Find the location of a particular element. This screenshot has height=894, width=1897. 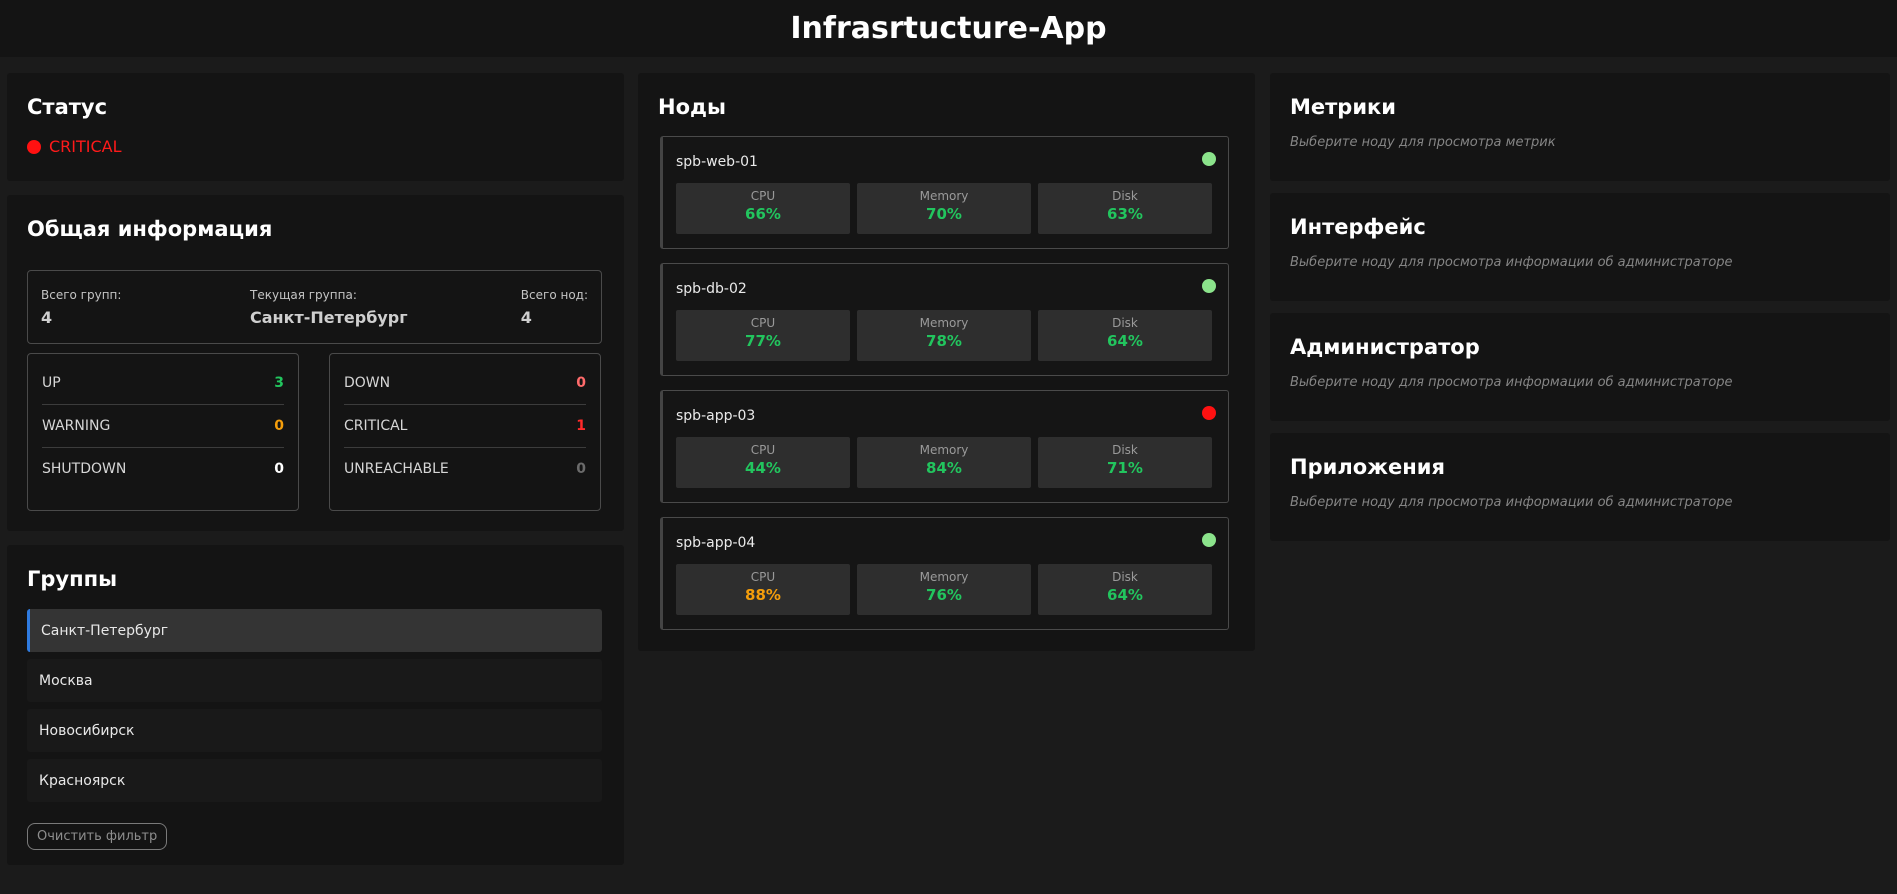

node-metrics: CPU 66% Memory 70% Disk 63% is located at coordinates (944, 208).